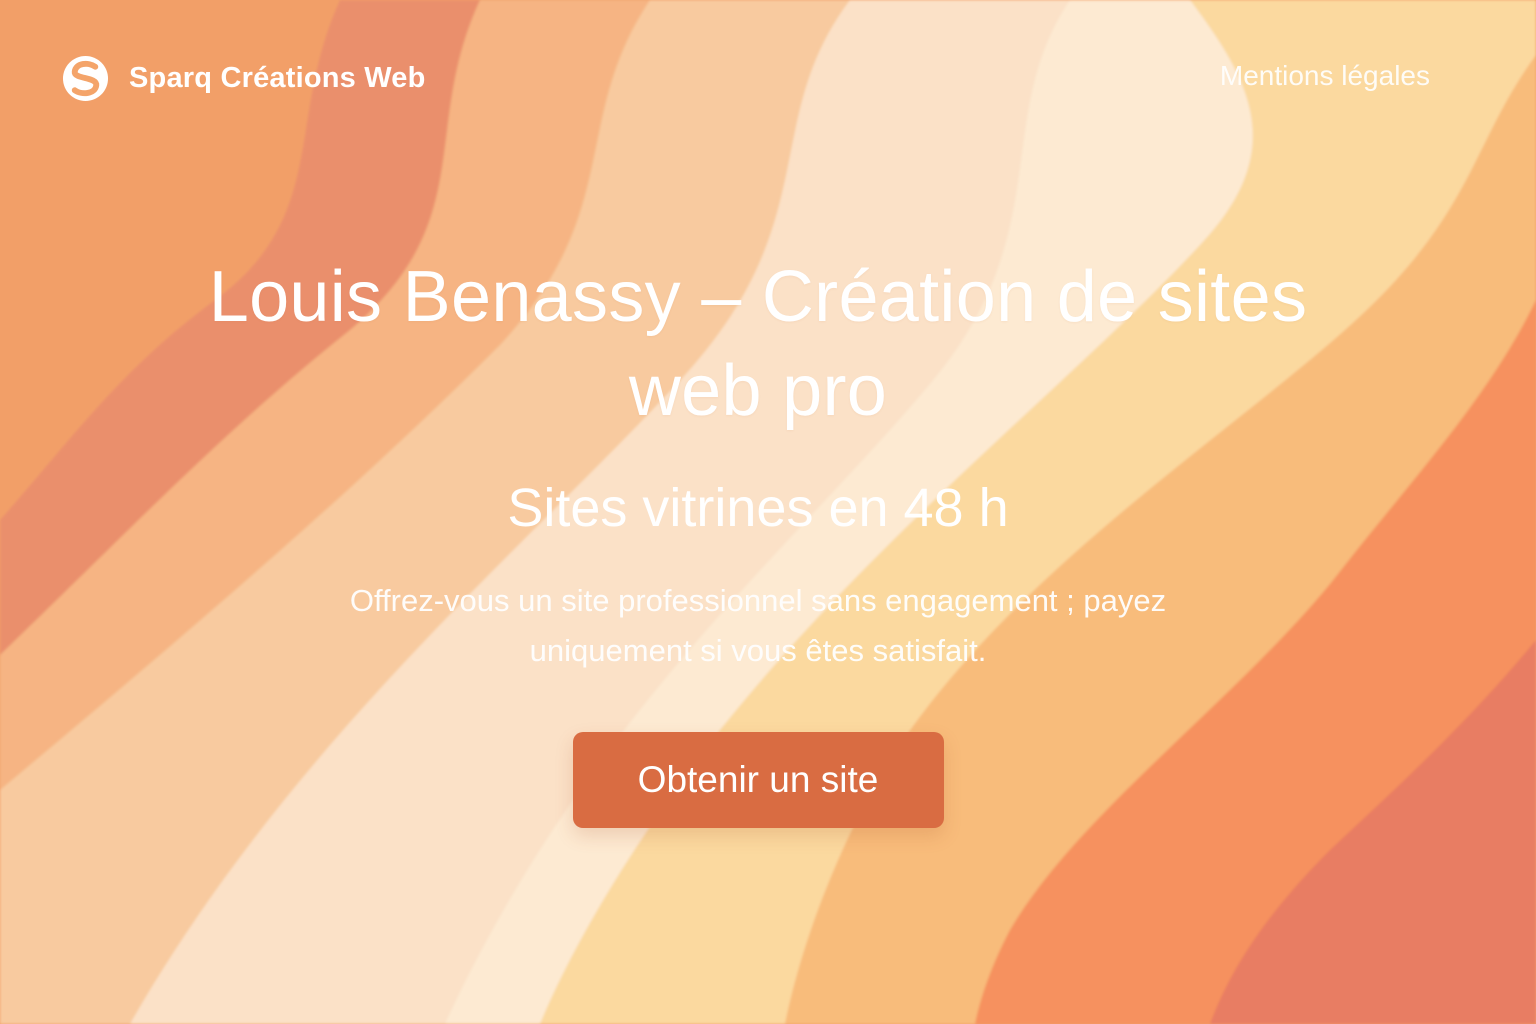 This screenshot has height=1024, width=1536. Describe the element at coordinates (277, 77) in the screenshot. I see `brand-name: Sparq Créations Web` at that location.